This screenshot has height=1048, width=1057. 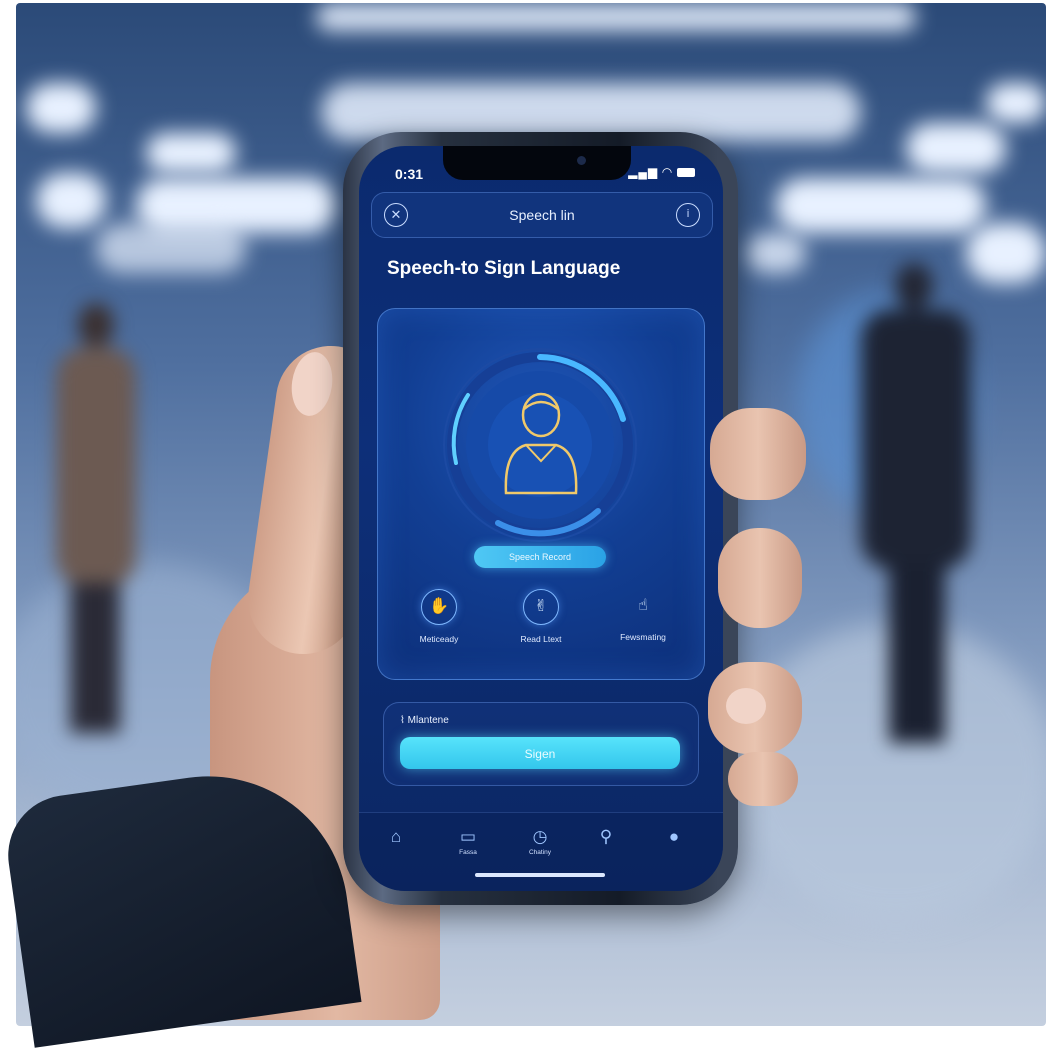 I want to click on feature-fewsmating: ☝ Fewsmating, so click(x=643, y=615).